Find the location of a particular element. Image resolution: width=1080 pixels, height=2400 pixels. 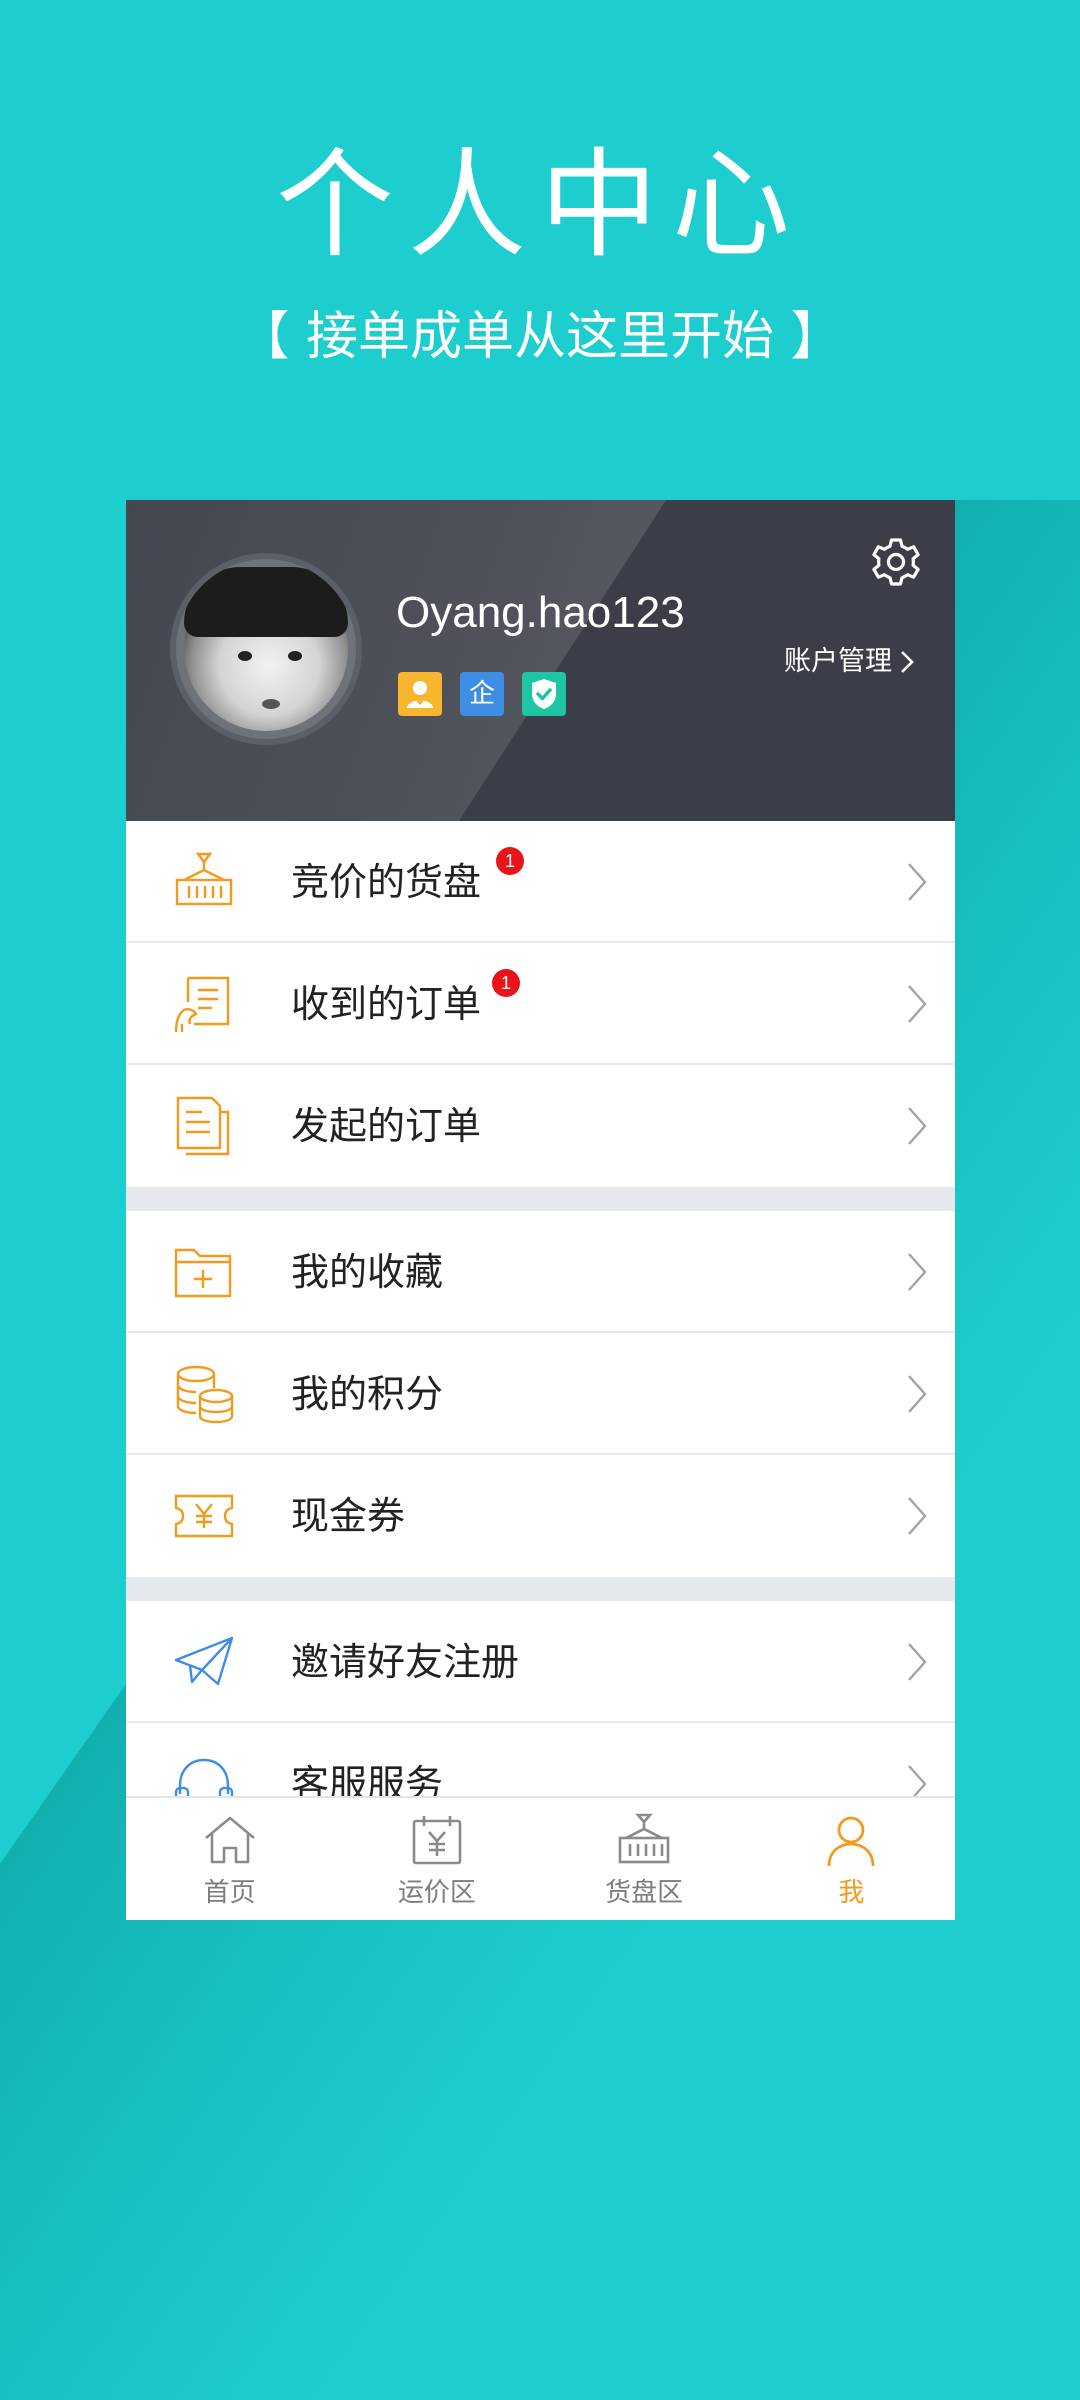

avatar is located at coordinates (266, 649).